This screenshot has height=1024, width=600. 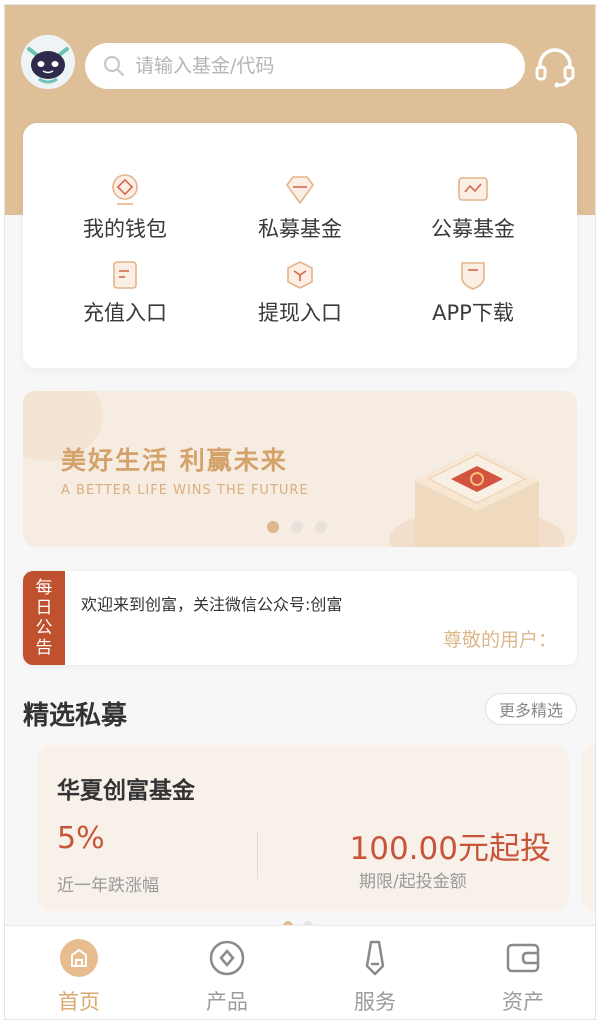 What do you see at coordinates (473, 313) in the screenshot?
I see `menu-item-label: APP下载` at bounding box center [473, 313].